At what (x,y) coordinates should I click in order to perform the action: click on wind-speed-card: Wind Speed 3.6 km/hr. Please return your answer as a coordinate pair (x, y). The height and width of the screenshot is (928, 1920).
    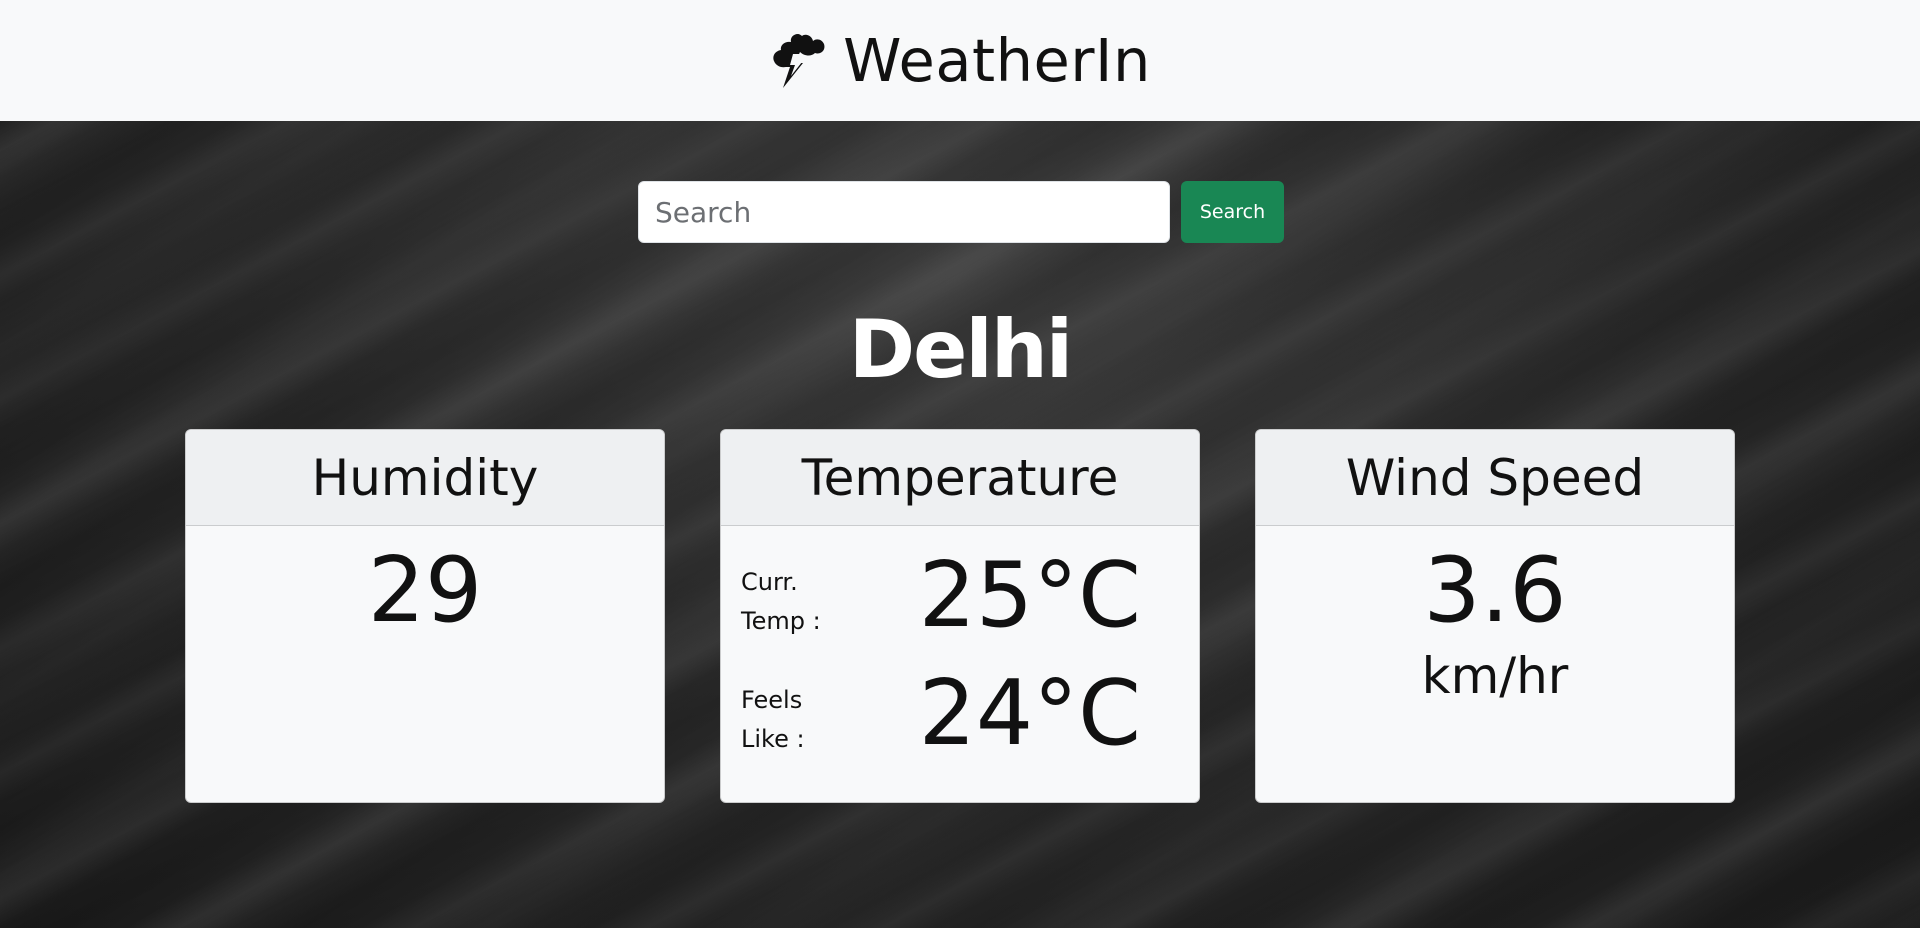
    Looking at the image, I should click on (1495, 616).